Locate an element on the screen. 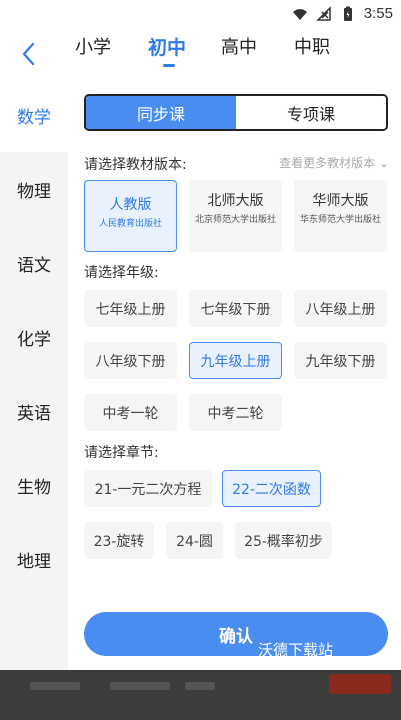 This screenshot has width=401, height=720. grade-option-selected: 九年级上册 is located at coordinates (235, 360).